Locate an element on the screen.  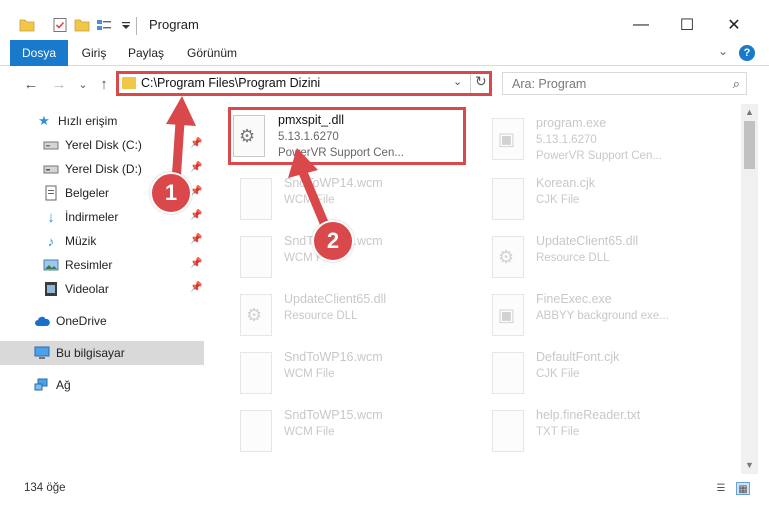
sidebar-item-label: Ağ is located at coordinates (63, 385).